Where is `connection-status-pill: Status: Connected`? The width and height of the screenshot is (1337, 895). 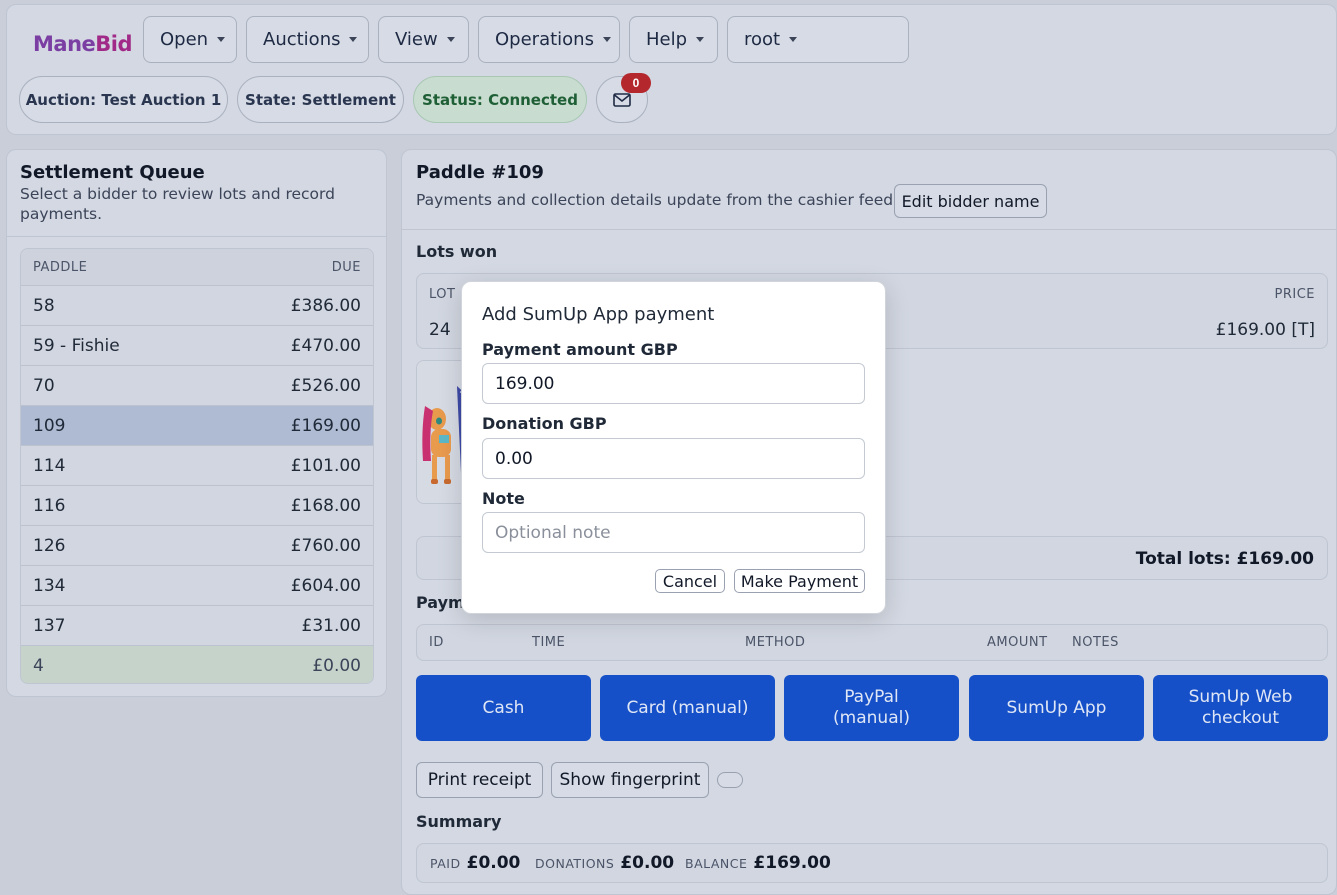
connection-status-pill: Status: Connected is located at coordinates (500, 99).